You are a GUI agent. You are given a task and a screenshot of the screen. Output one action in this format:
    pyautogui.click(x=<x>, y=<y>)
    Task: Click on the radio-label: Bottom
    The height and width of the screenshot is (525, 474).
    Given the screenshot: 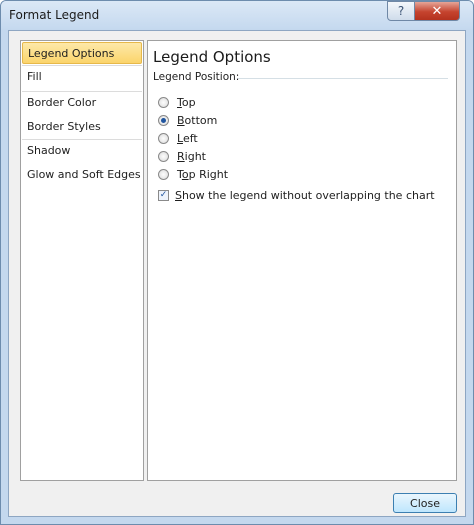 What is the action you would take?
    pyautogui.click(x=197, y=120)
    